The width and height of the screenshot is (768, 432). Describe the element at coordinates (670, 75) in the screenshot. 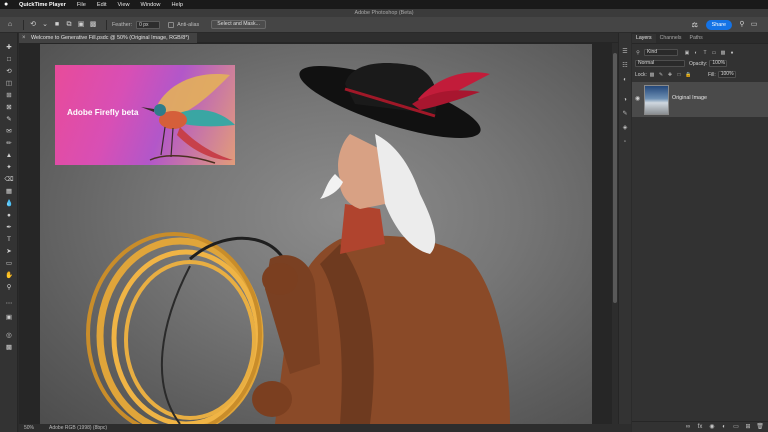

I see `lock-position-icon: ✚` at that location.